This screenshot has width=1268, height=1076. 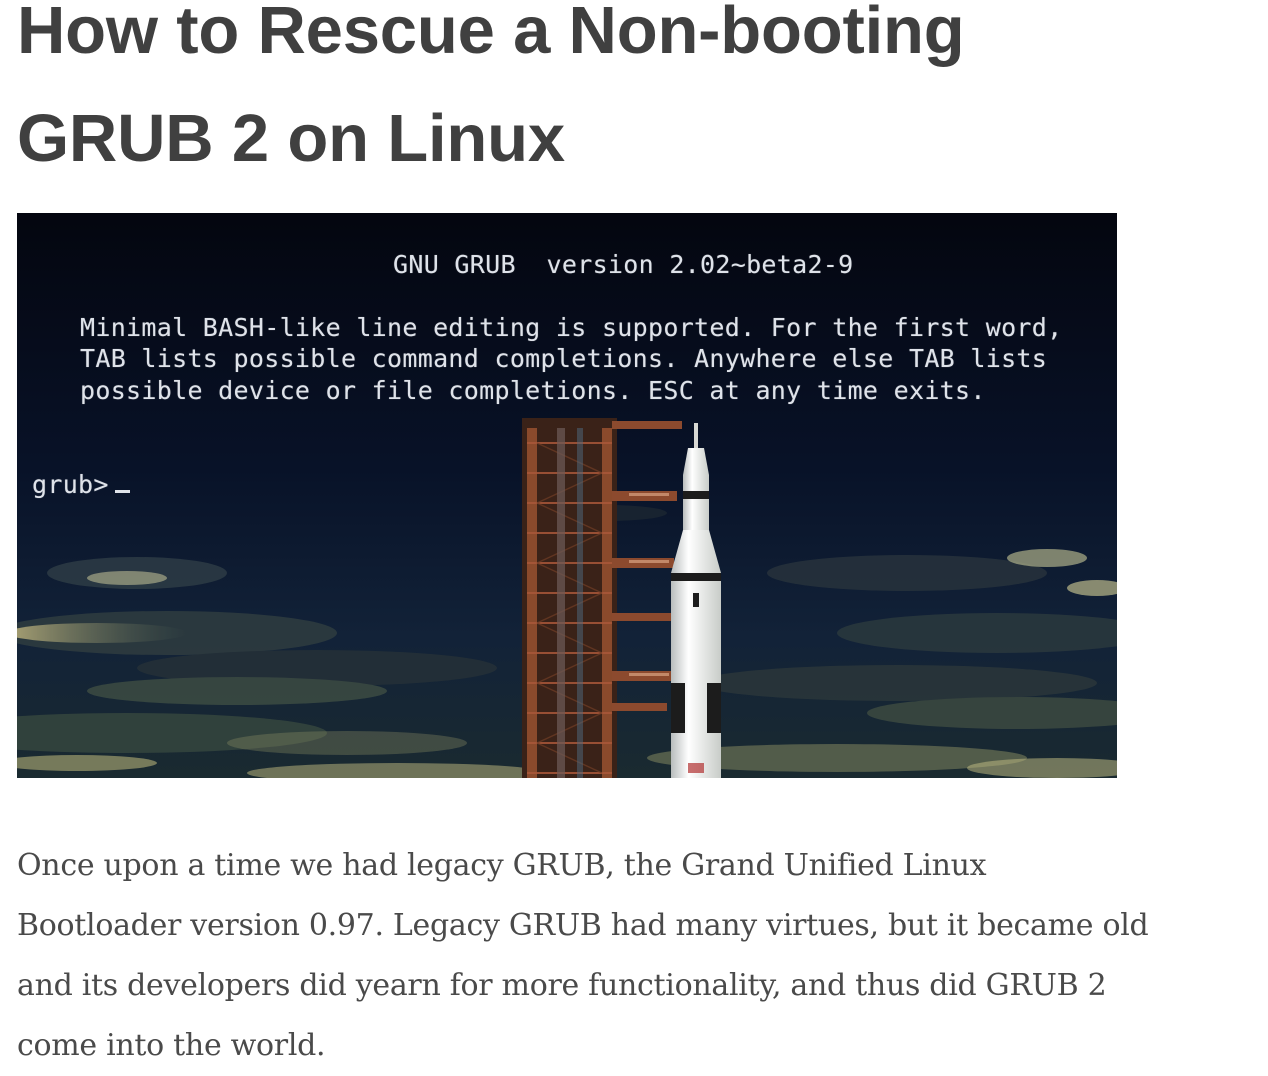 I want to click on grub-prompt: grub>, so click(x=81, y=484).